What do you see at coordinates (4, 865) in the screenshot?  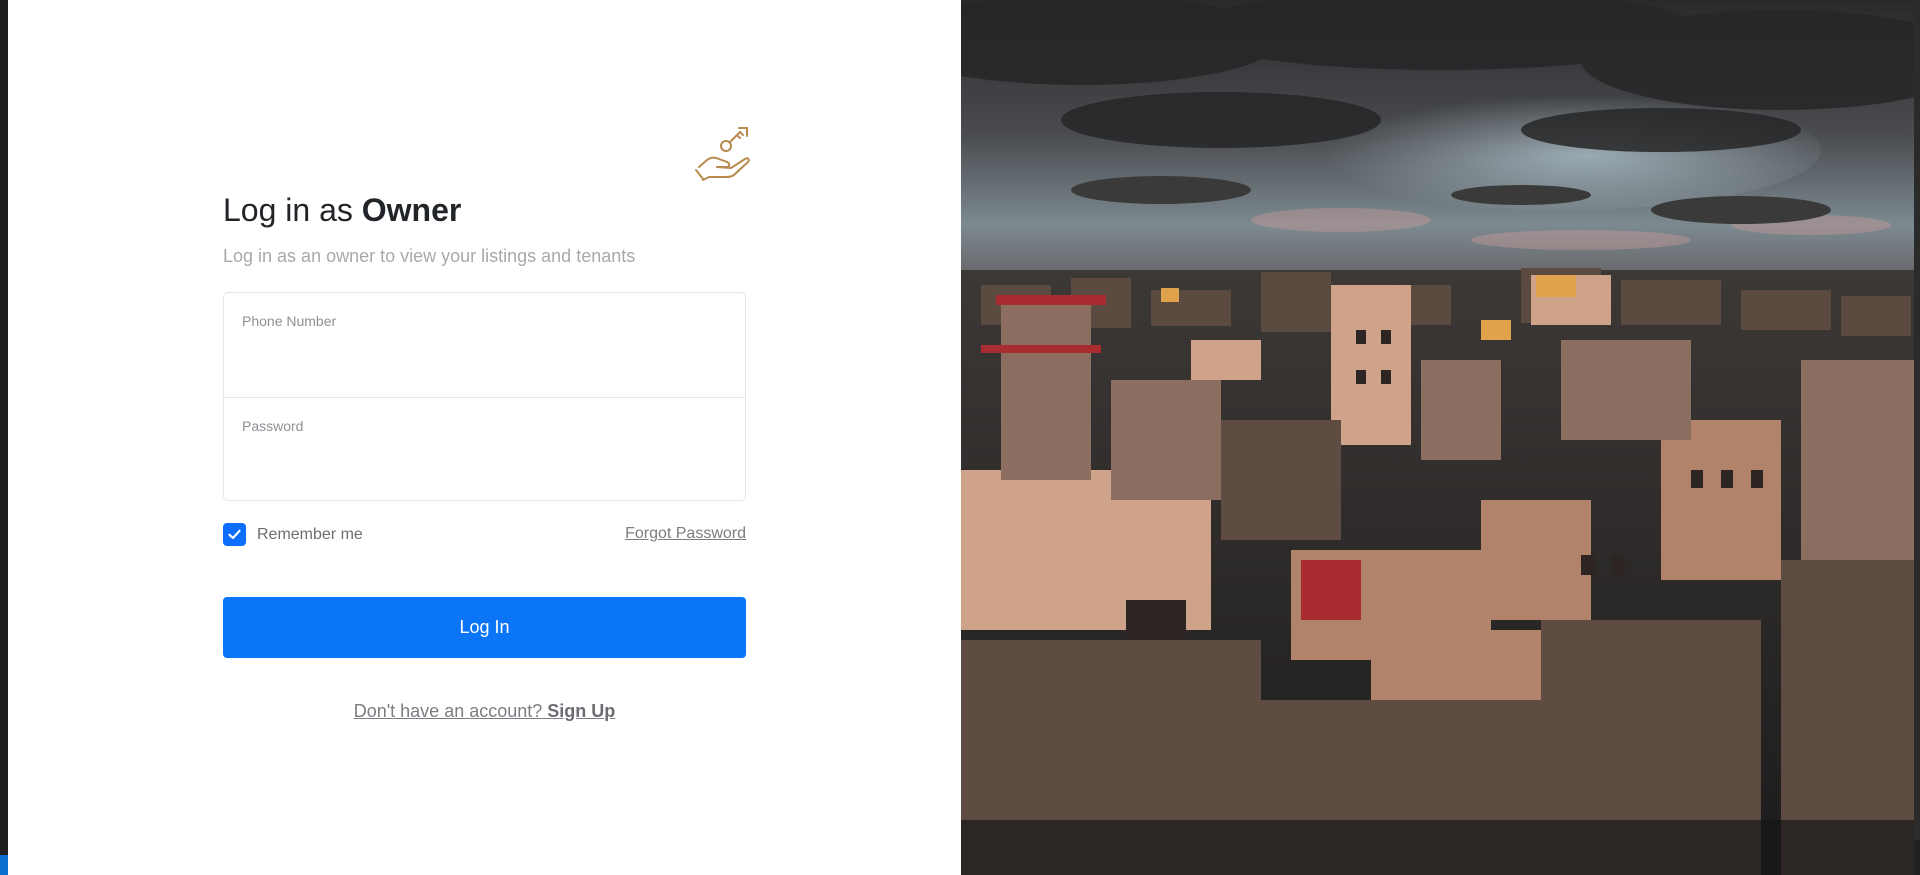 I see `taskbar-indicator` at bounding box center [4, 865].